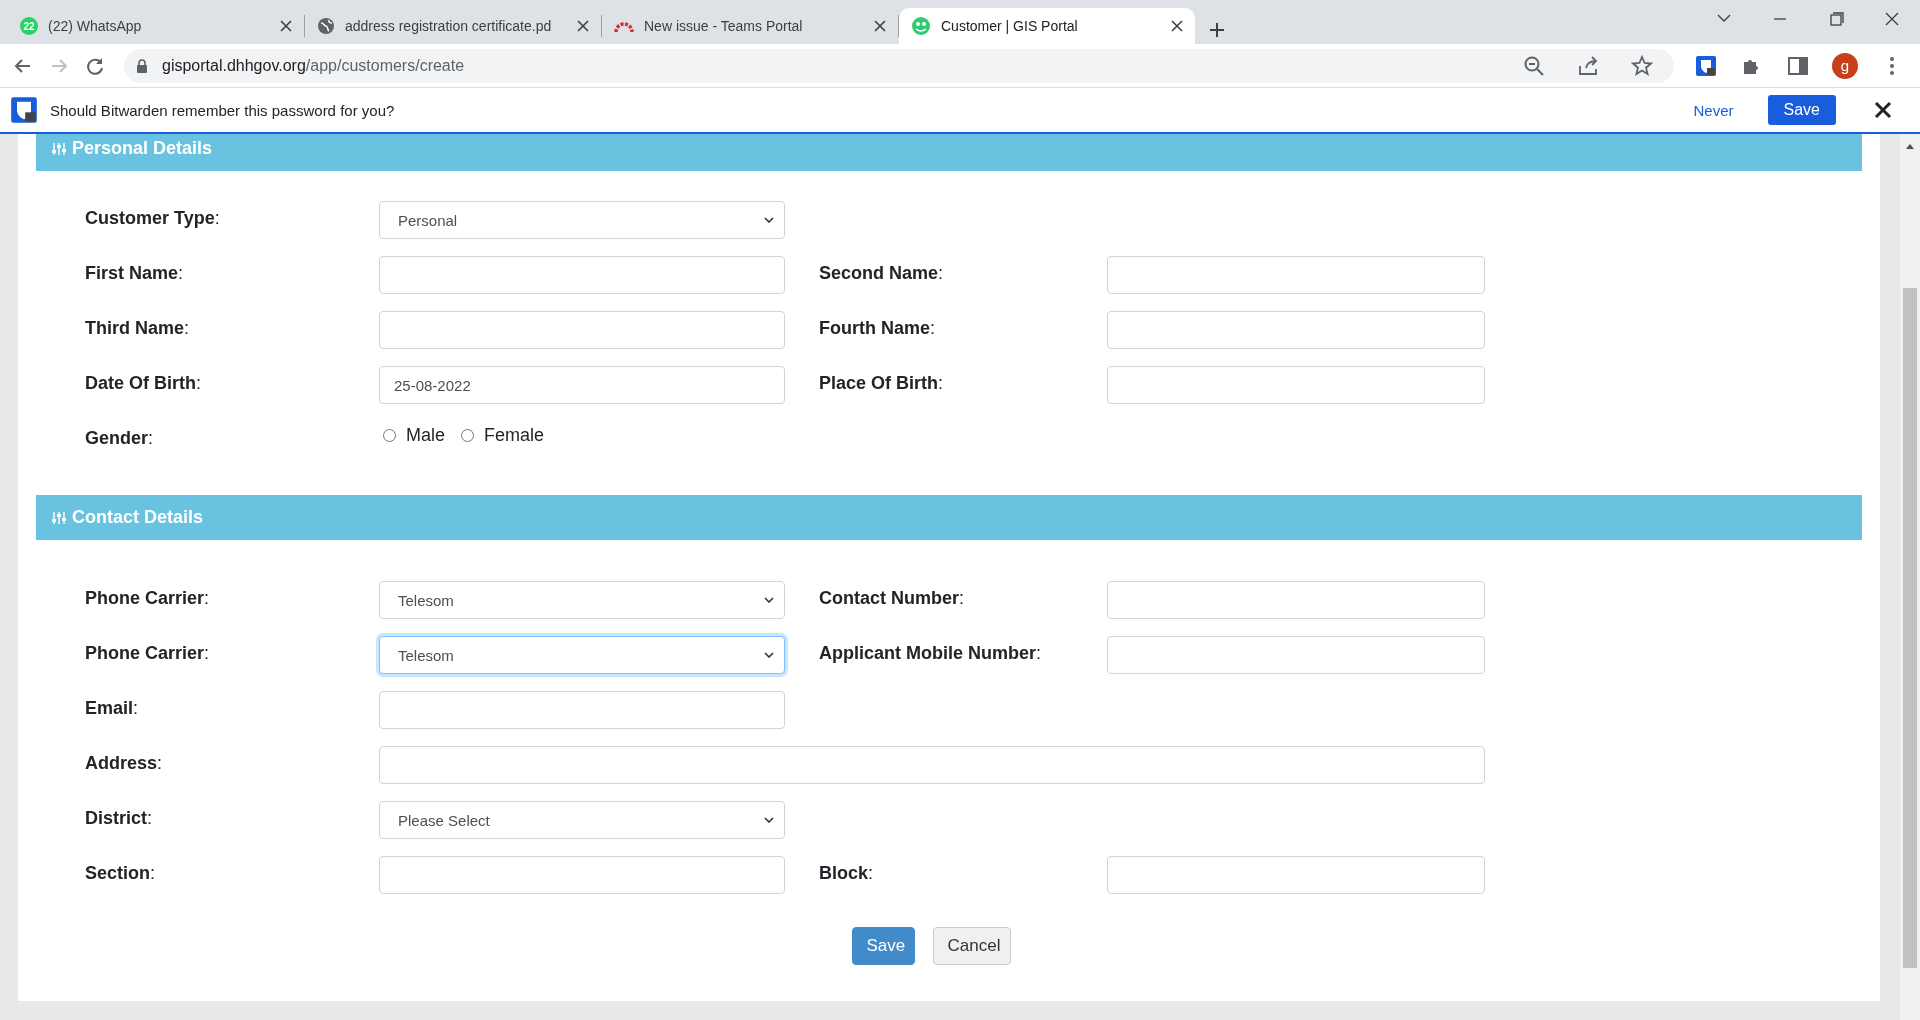 This screenshot has width=1920, height=1020. I want to click on radio-label: Female, so click(514, 435).